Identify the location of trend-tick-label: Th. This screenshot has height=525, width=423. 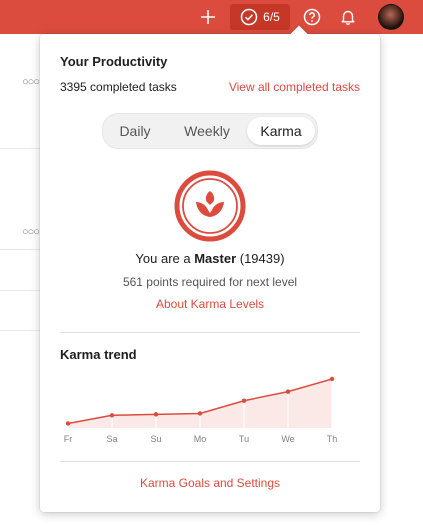
(332, 439).